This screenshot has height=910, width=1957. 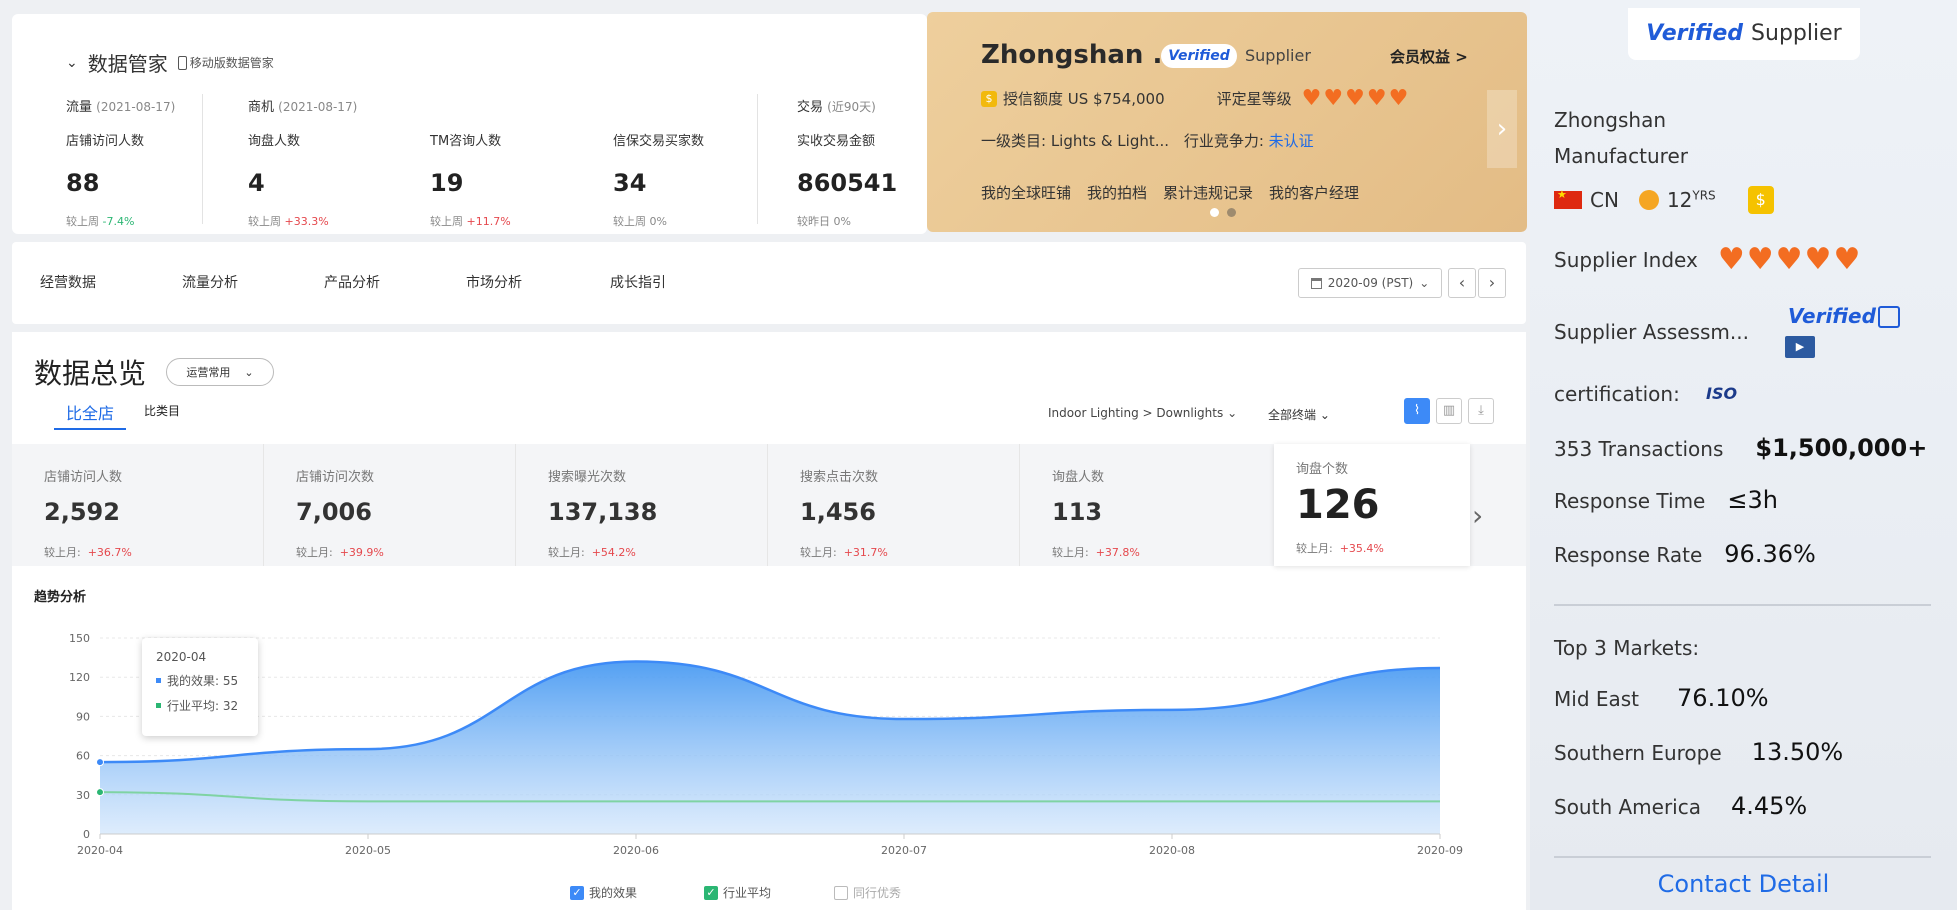 I want to click on metric-value: 126, so click(x=1338, y=505).